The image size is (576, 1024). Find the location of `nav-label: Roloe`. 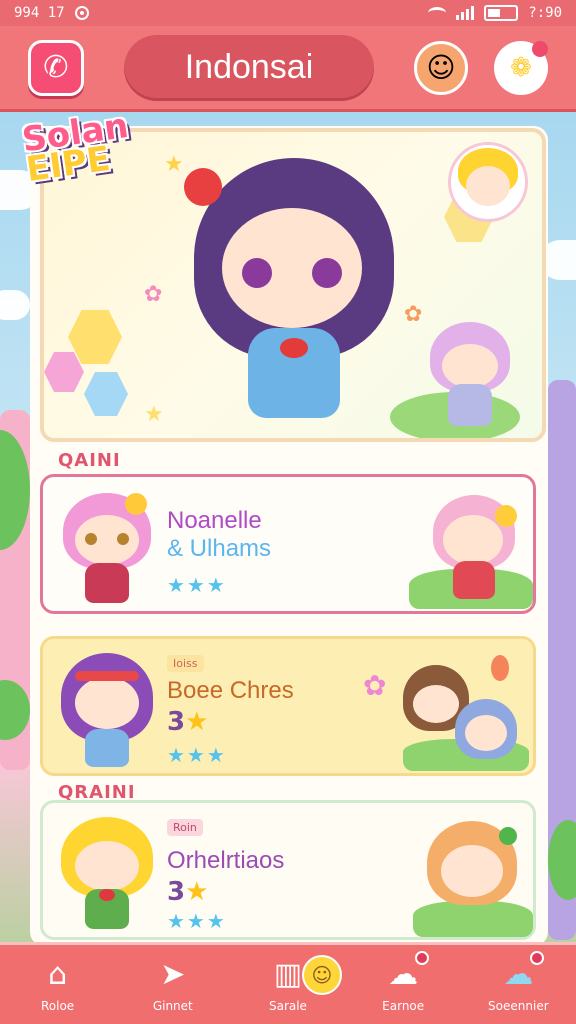

nav-label: Roloe is located at coordinates (57, 1005).